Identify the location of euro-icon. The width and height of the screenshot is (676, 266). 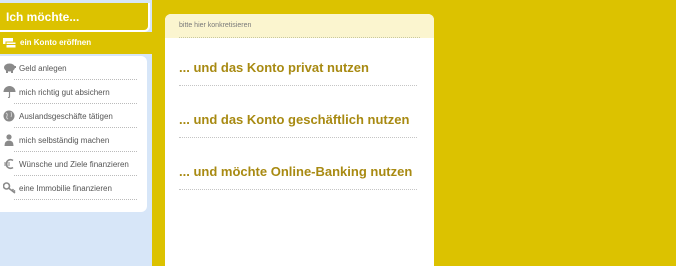
(9, 164).